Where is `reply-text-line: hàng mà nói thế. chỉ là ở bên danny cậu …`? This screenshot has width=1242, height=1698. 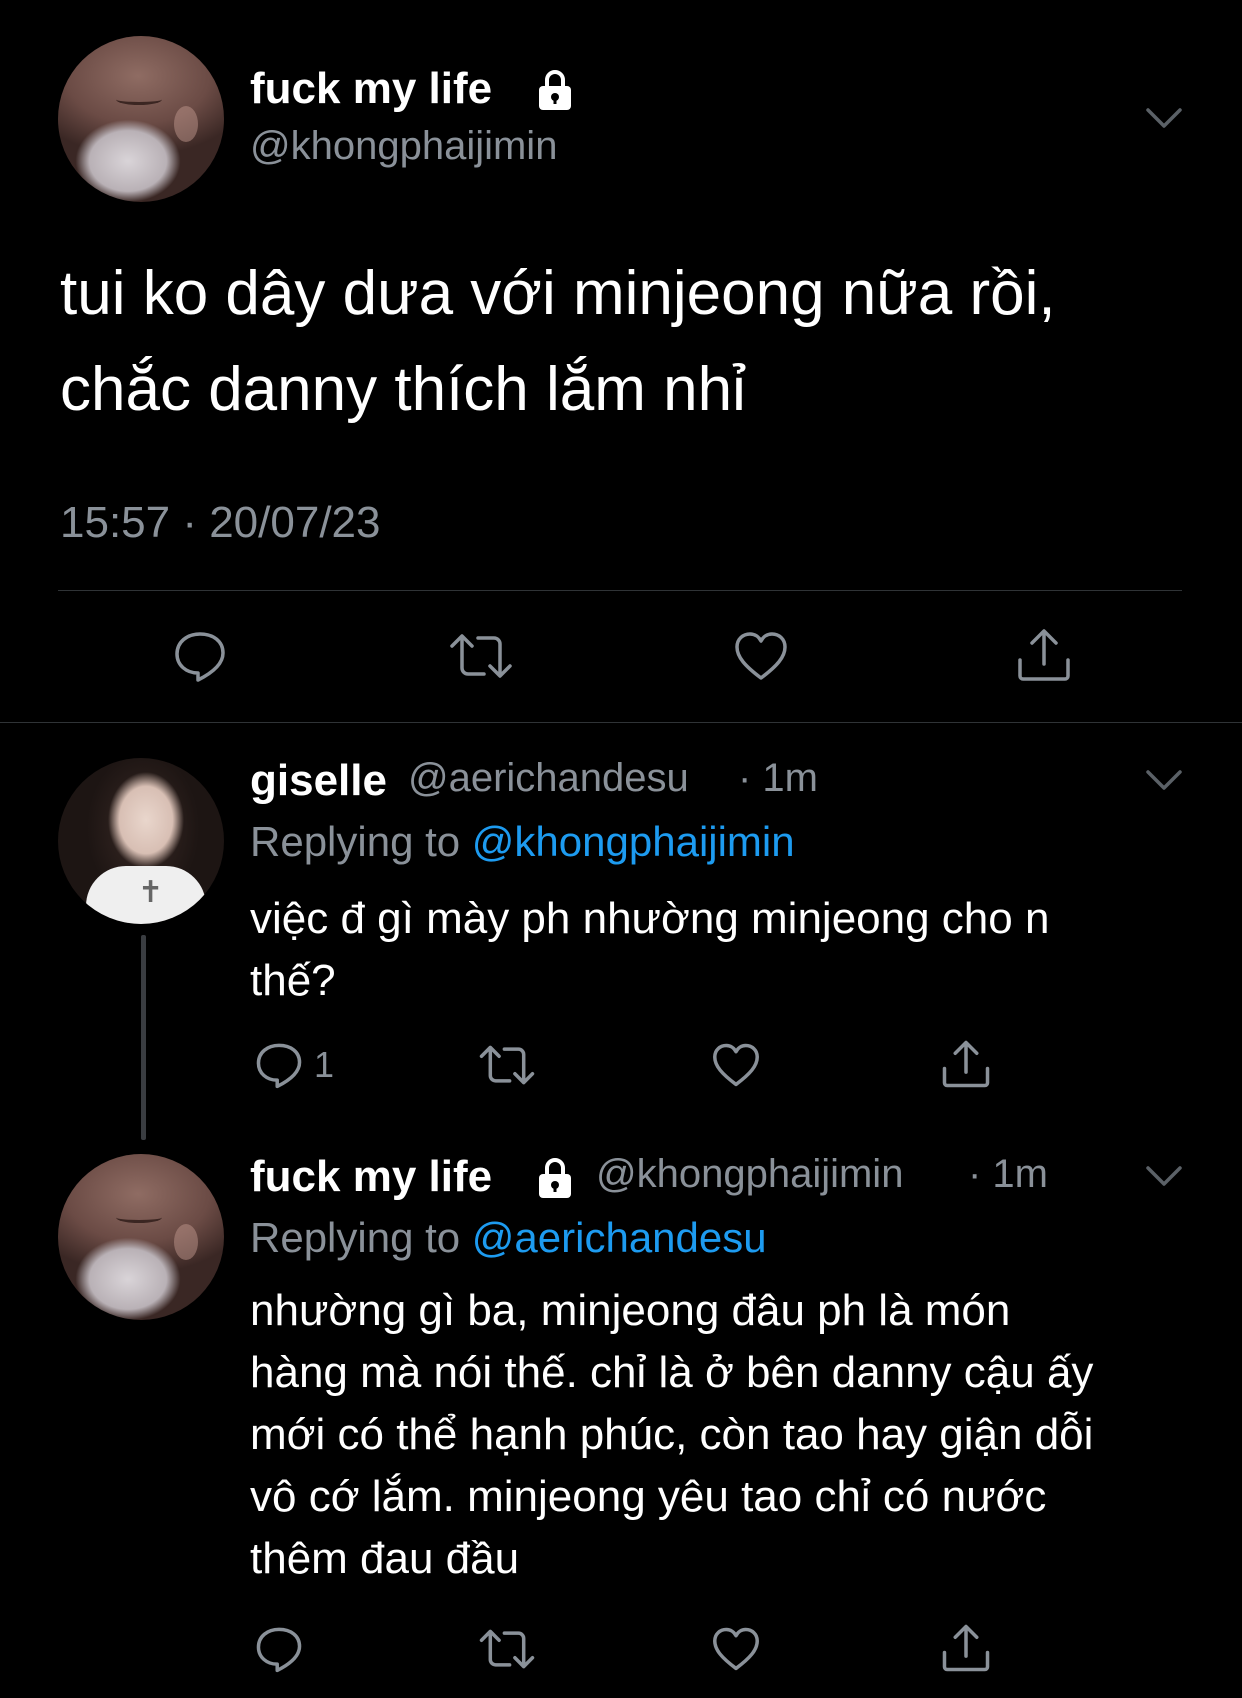
reply-text-line: hàng mà nói thế. chỉ là ở bên danny cậu … is located at coordinates (672, 1372).